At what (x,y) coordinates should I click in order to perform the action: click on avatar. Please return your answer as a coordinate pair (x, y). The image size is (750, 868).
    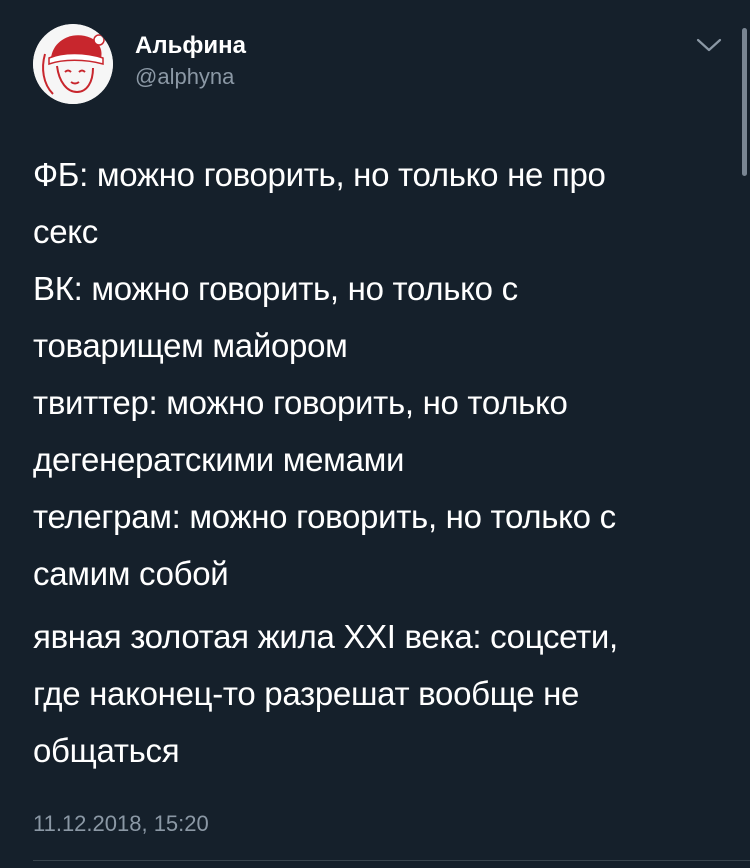
    Looking at the image, I should click on (73, 64).